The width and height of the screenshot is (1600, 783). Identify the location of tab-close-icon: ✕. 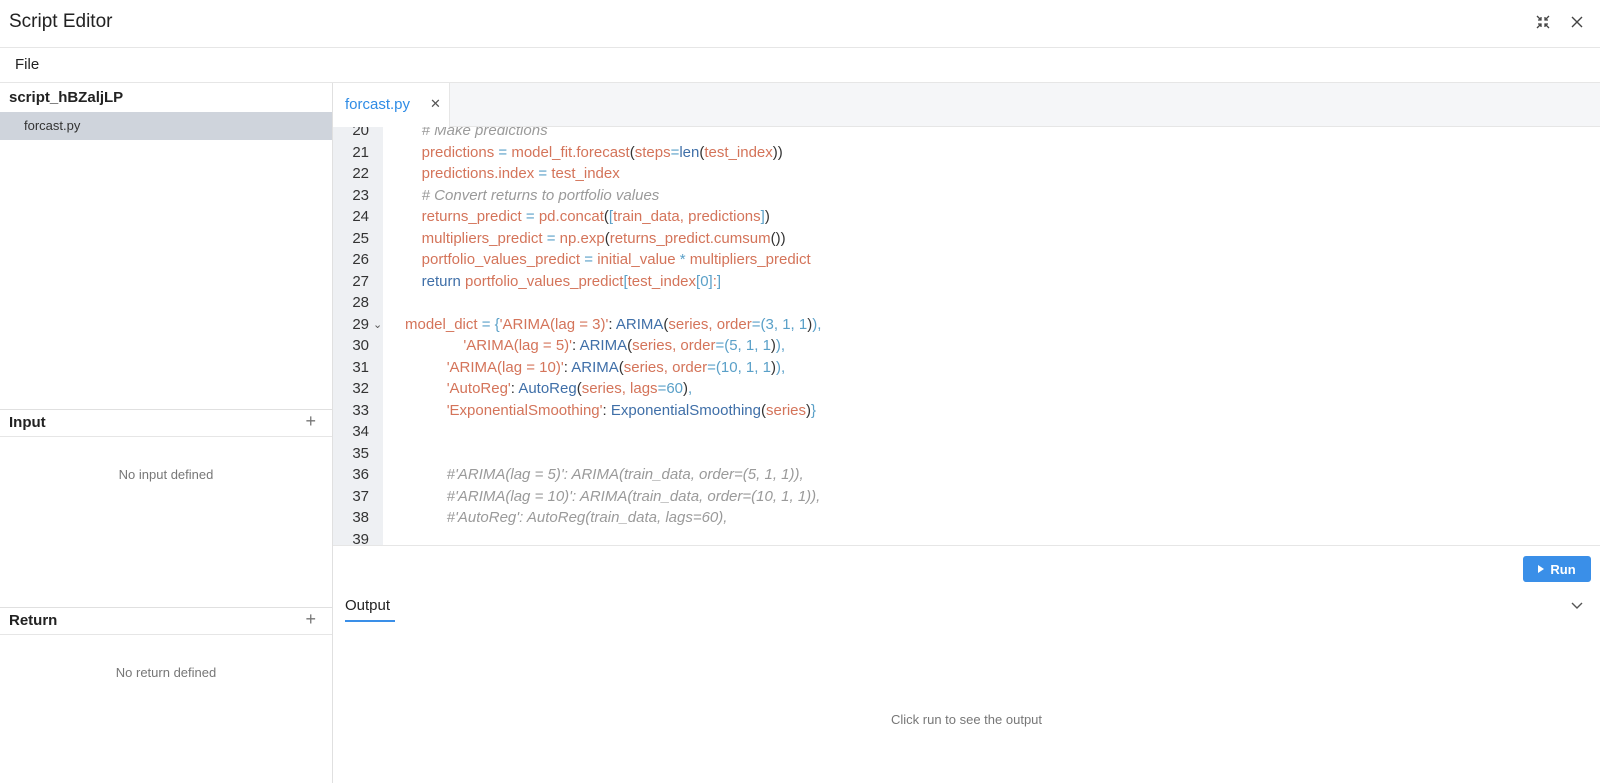
(435, 104).